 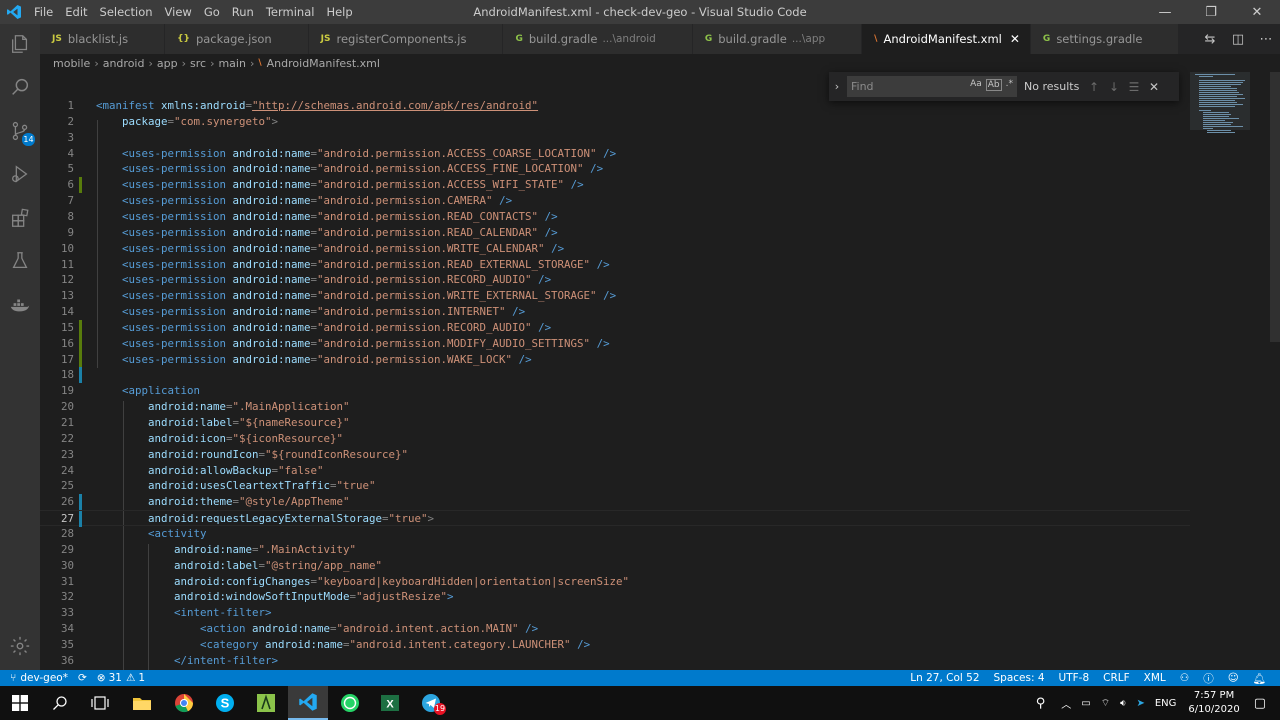 I want to click on find-in-selection-icon: ☰, so click(x=1134, y=87).